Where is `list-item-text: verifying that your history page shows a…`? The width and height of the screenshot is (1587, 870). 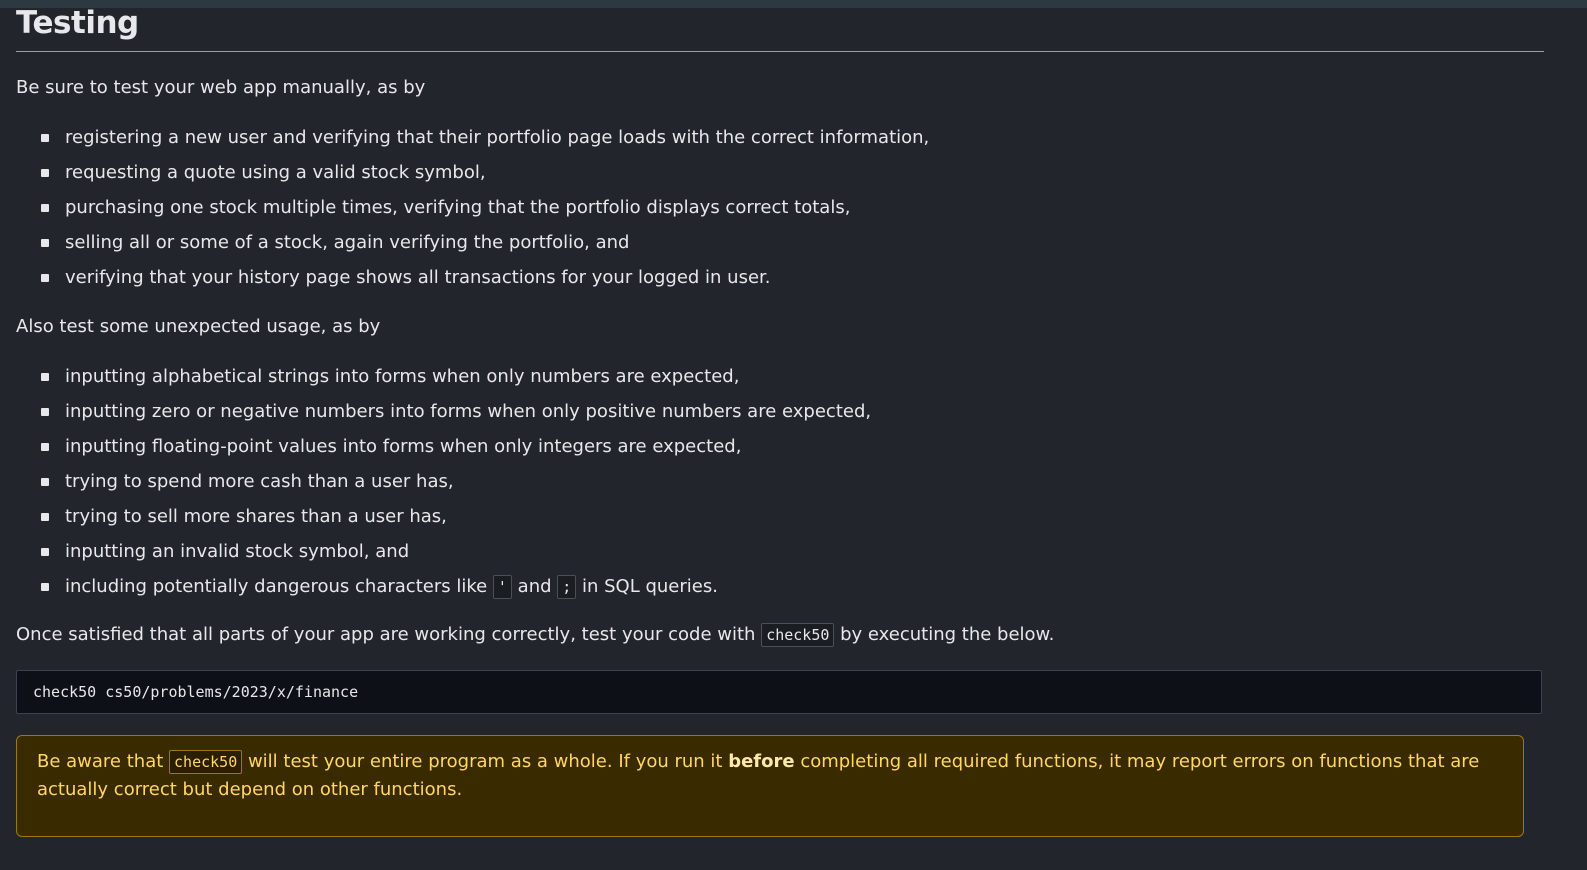
list-item-text: verifying that your history page shows a… is located at coordinates (418, 277).